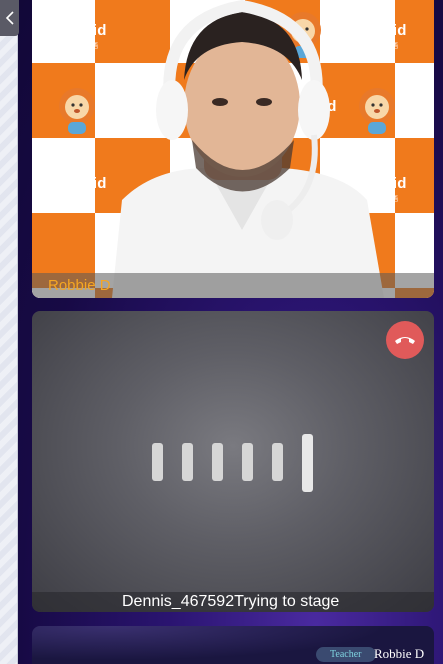 The width and height of the screenshot is (443, 664). I want to click on collapse-panel-button, so click(9, 18).